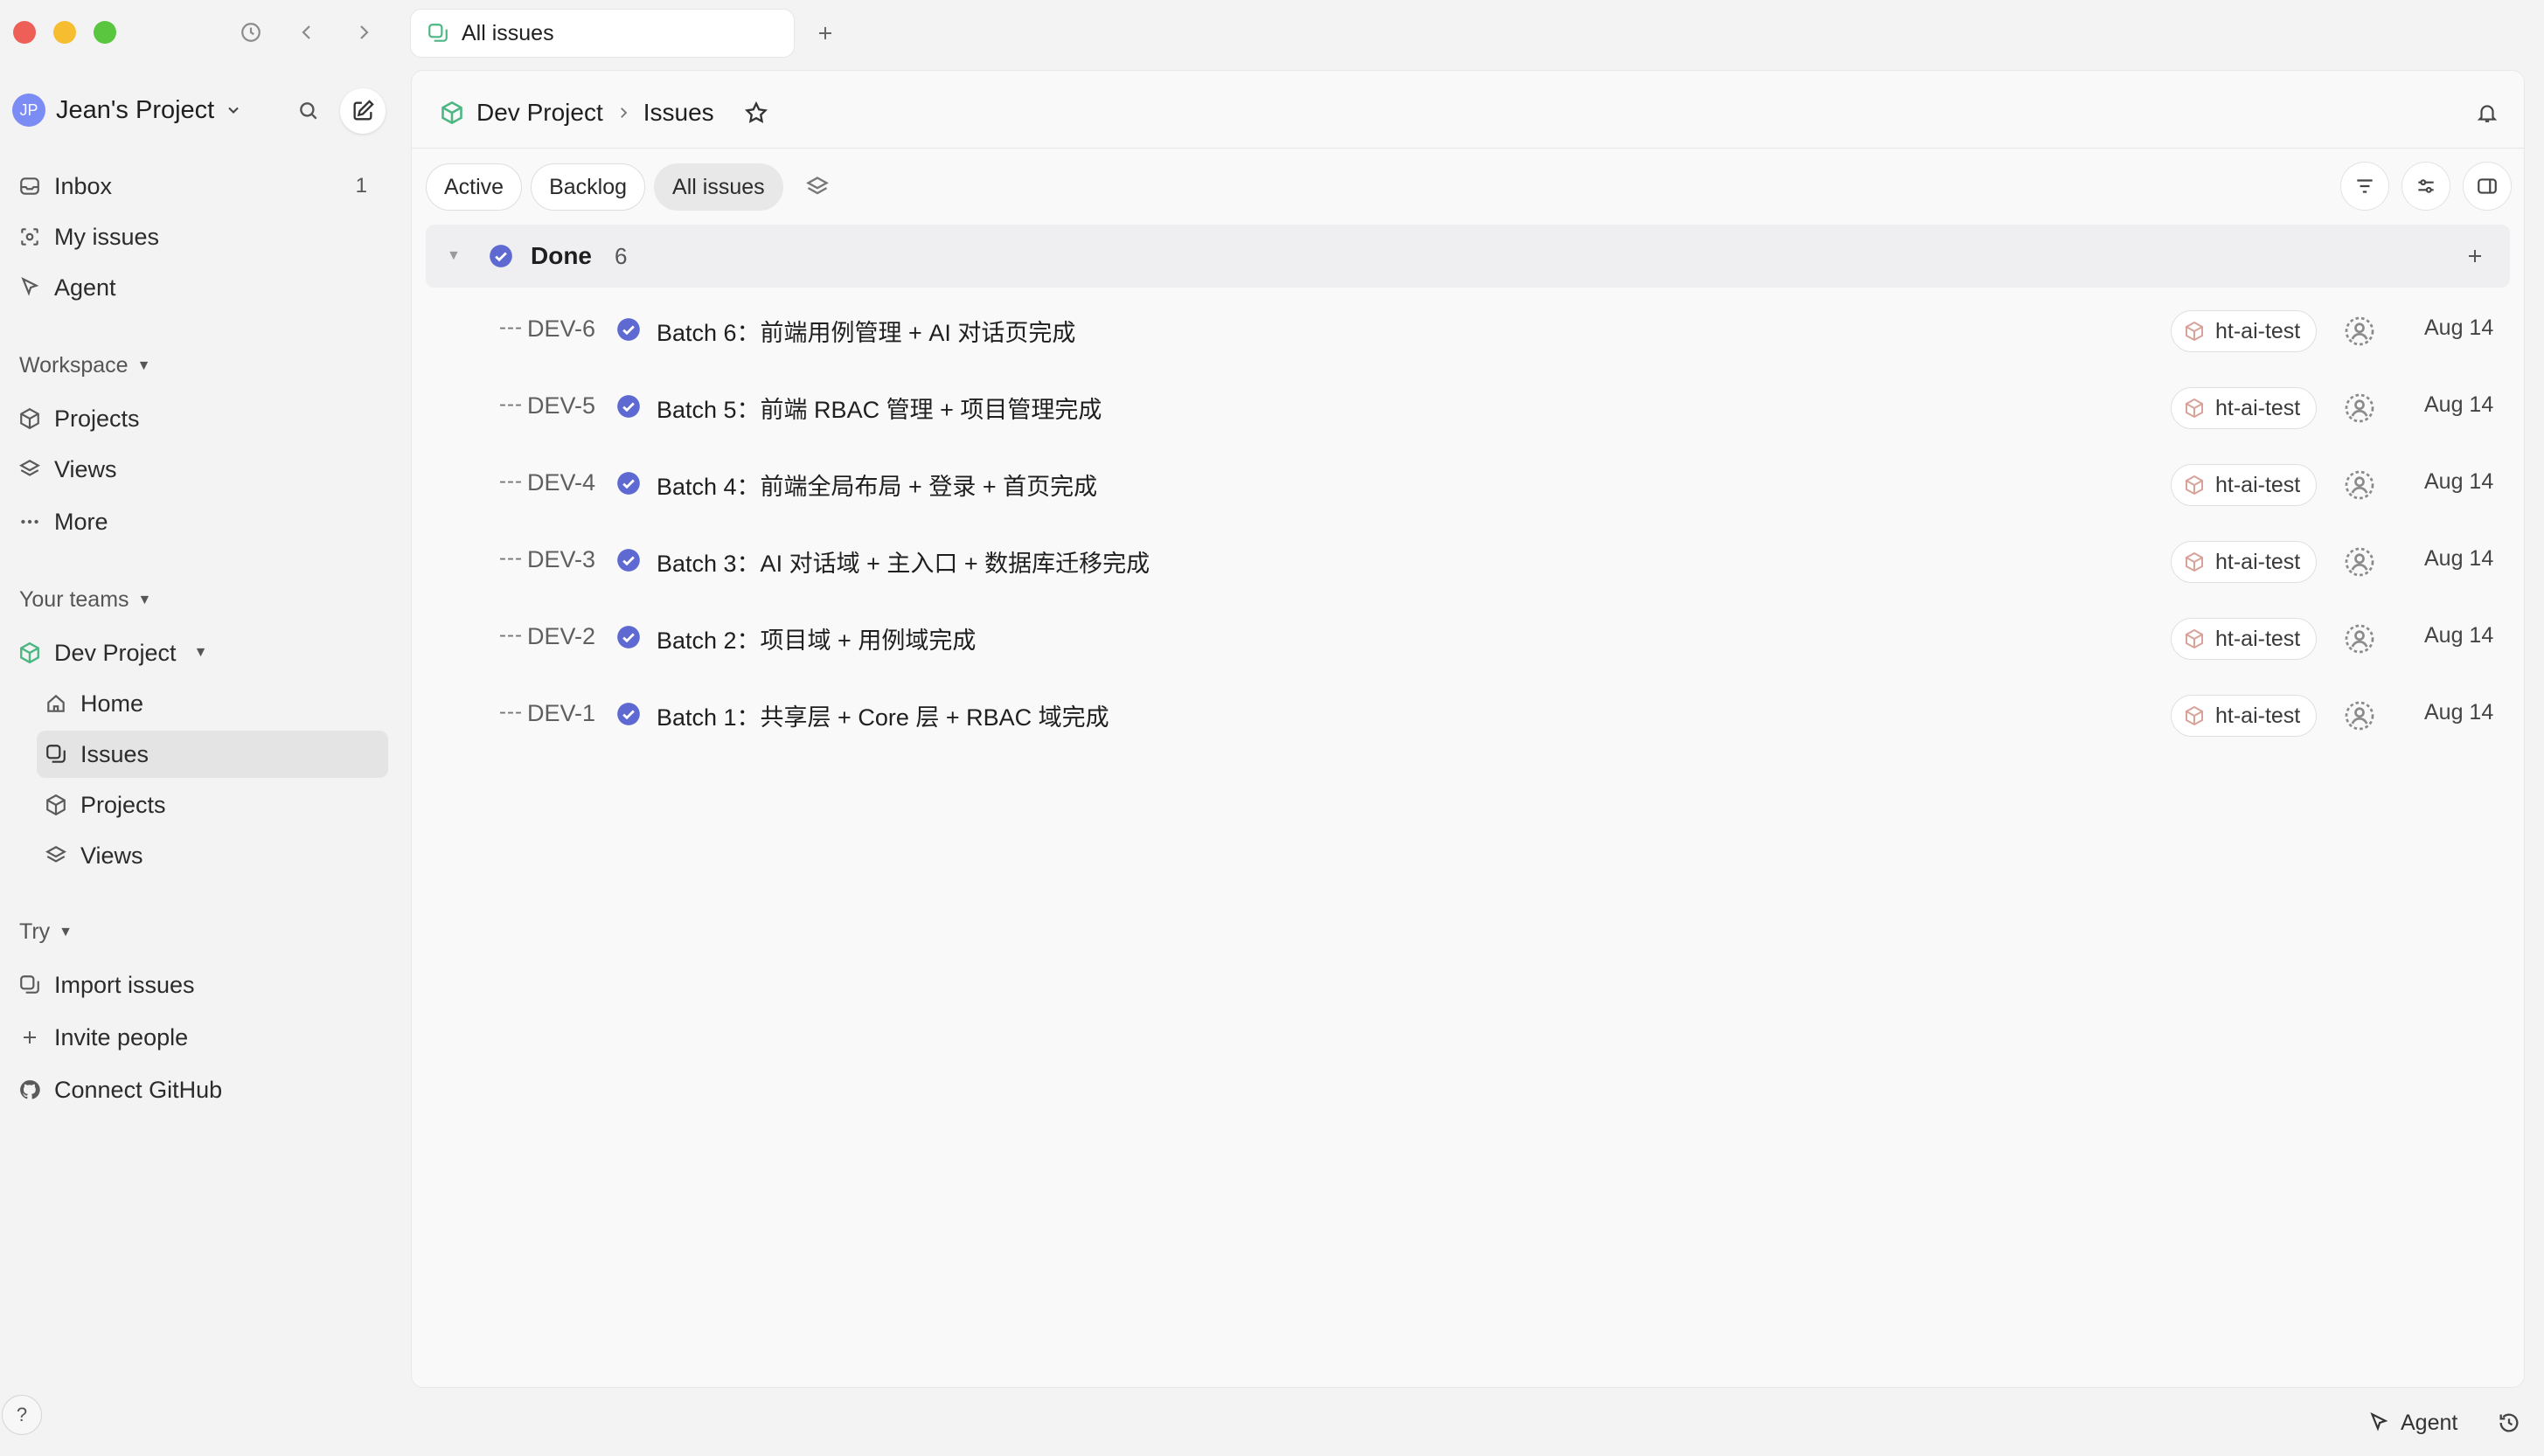 This screenshot has width=2544, height=1456. What do you see at coordinates (199, 652) in the screenshot?
I see `sidebar-team-dev-project: Dev Project ▼` at bounding box center [199, 652].